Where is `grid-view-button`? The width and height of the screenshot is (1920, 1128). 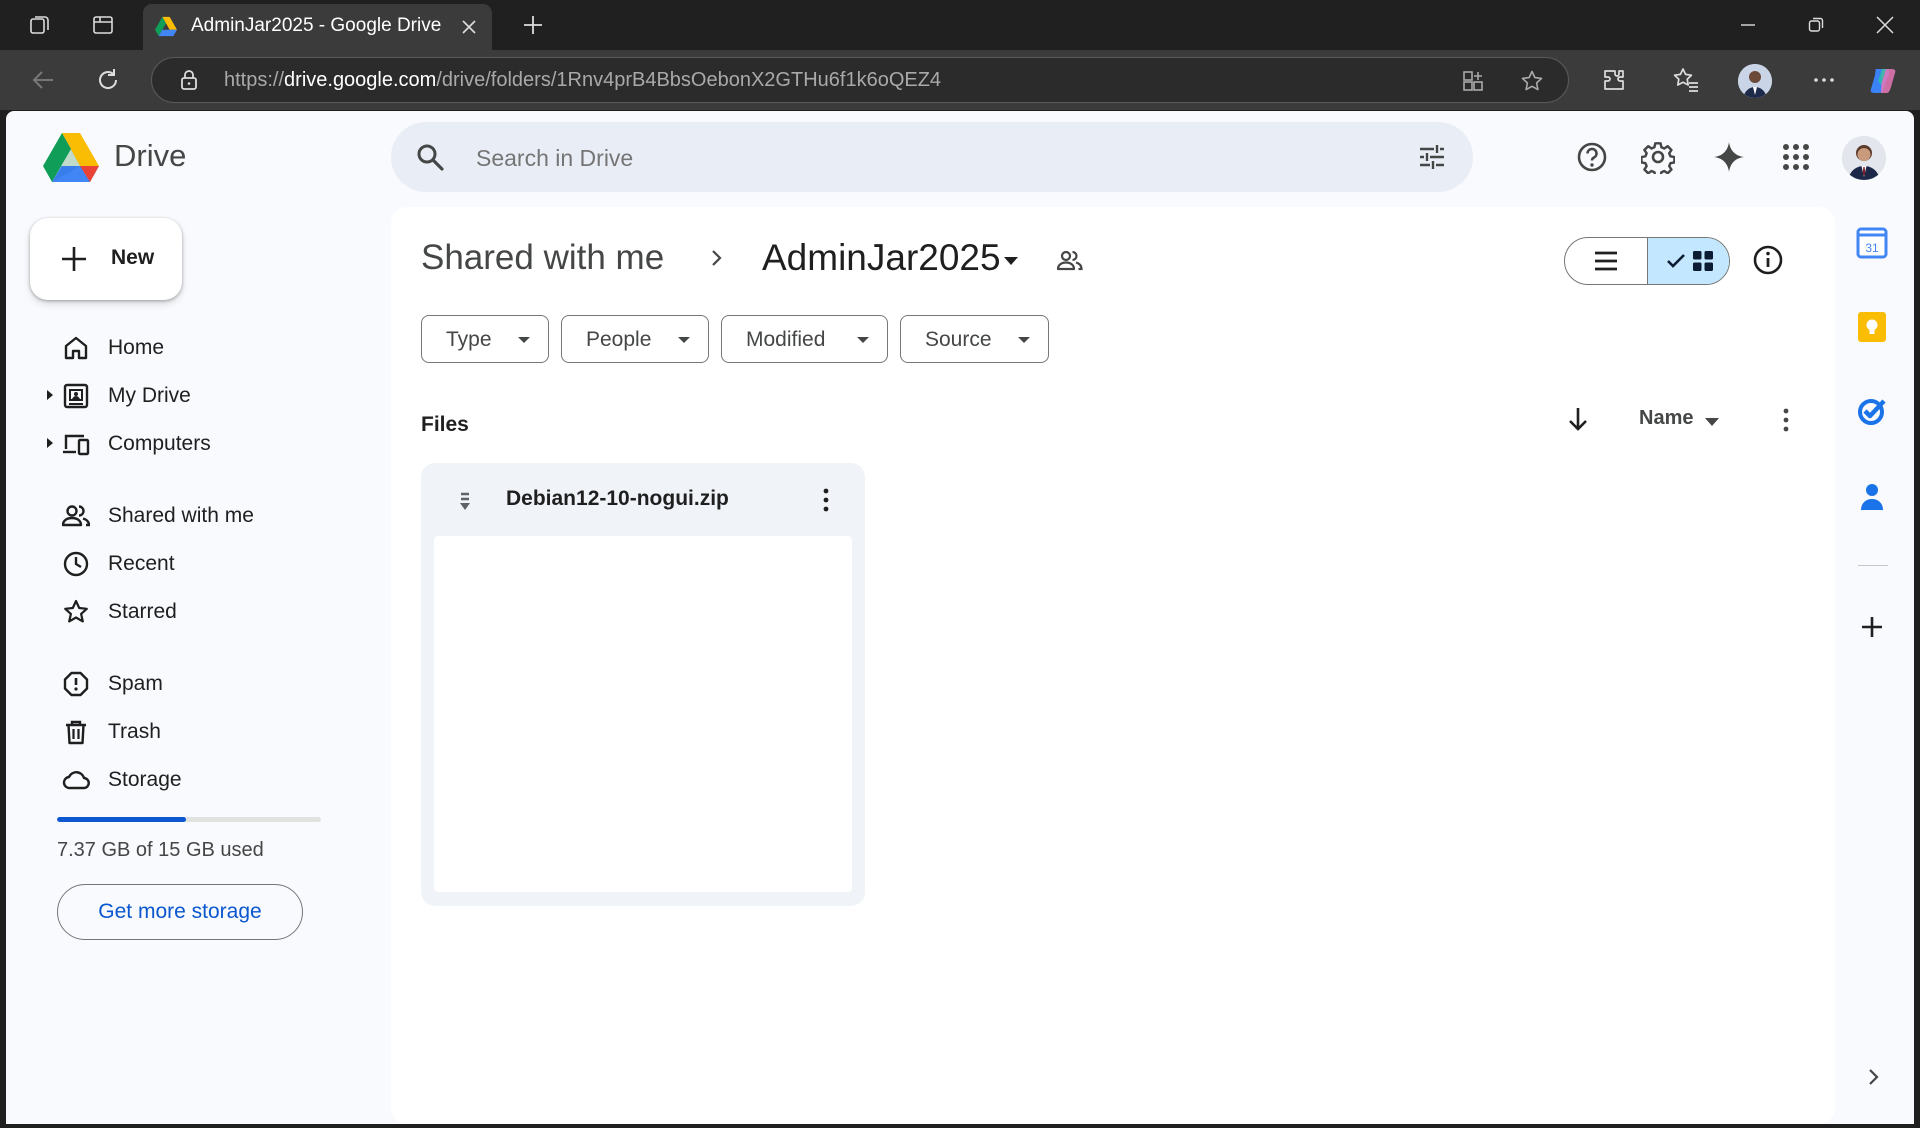
grid-view-button is located at coordinates (1688, 261).